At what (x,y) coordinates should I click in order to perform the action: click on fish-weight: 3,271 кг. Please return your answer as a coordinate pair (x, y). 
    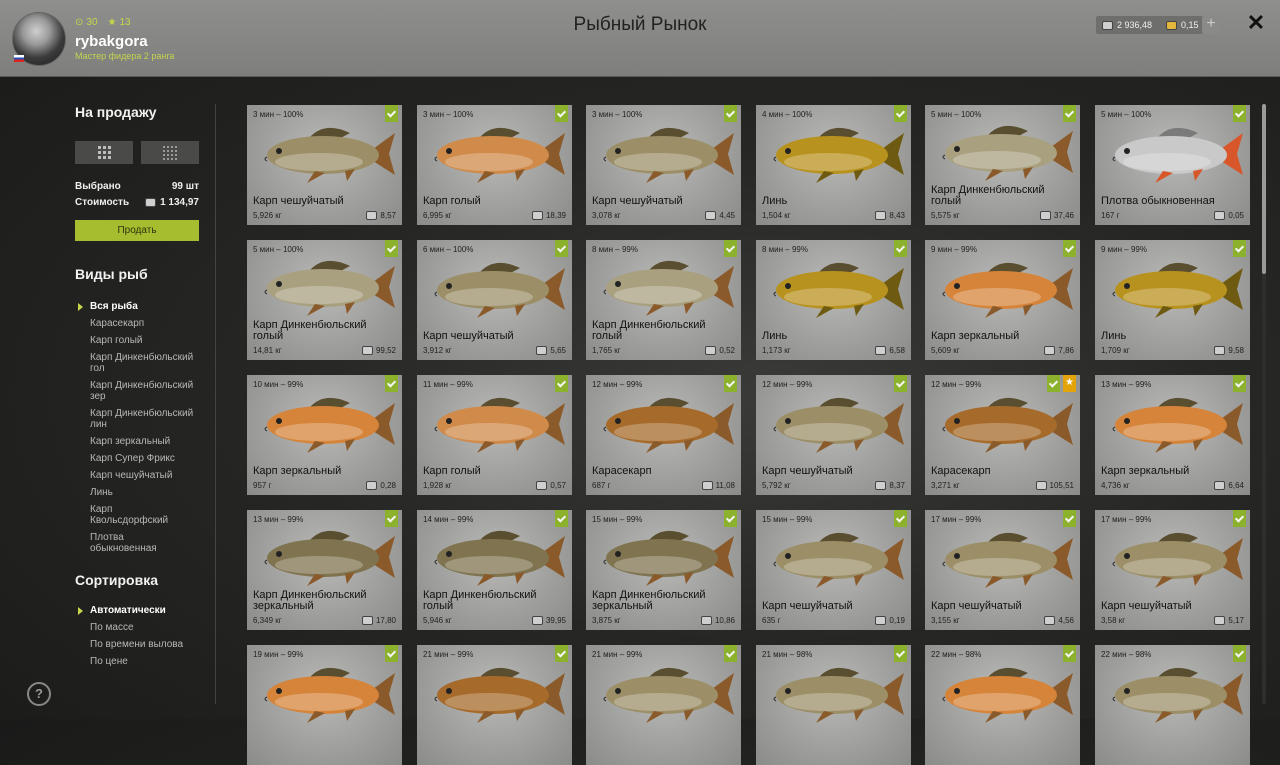
    Looking at the image, I should click on (945, 485).